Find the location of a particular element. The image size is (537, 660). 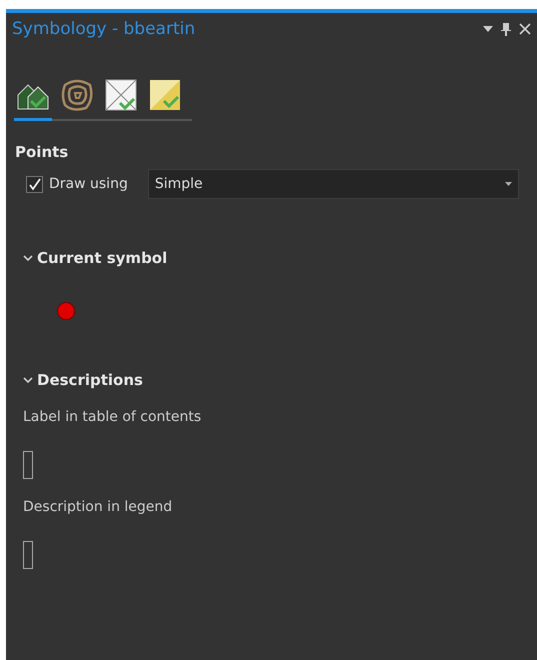

section-header: Current symbol is located at coordinates (280, 258).